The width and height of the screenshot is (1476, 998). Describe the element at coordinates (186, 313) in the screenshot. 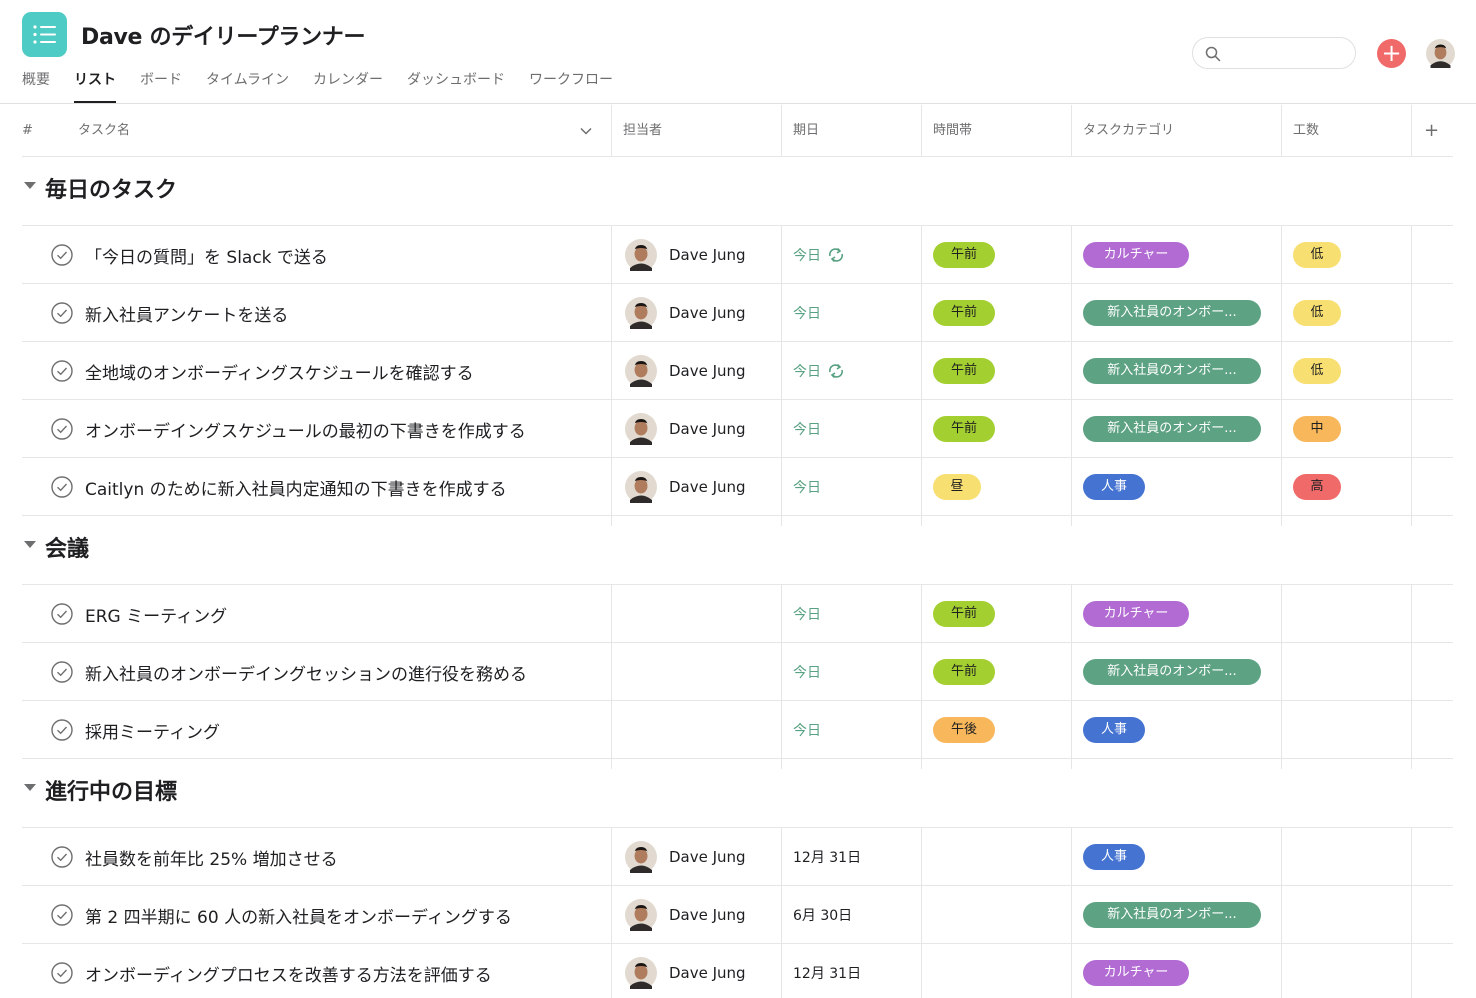

I see `task-name: 新入社員アンケートを送る` at that location.